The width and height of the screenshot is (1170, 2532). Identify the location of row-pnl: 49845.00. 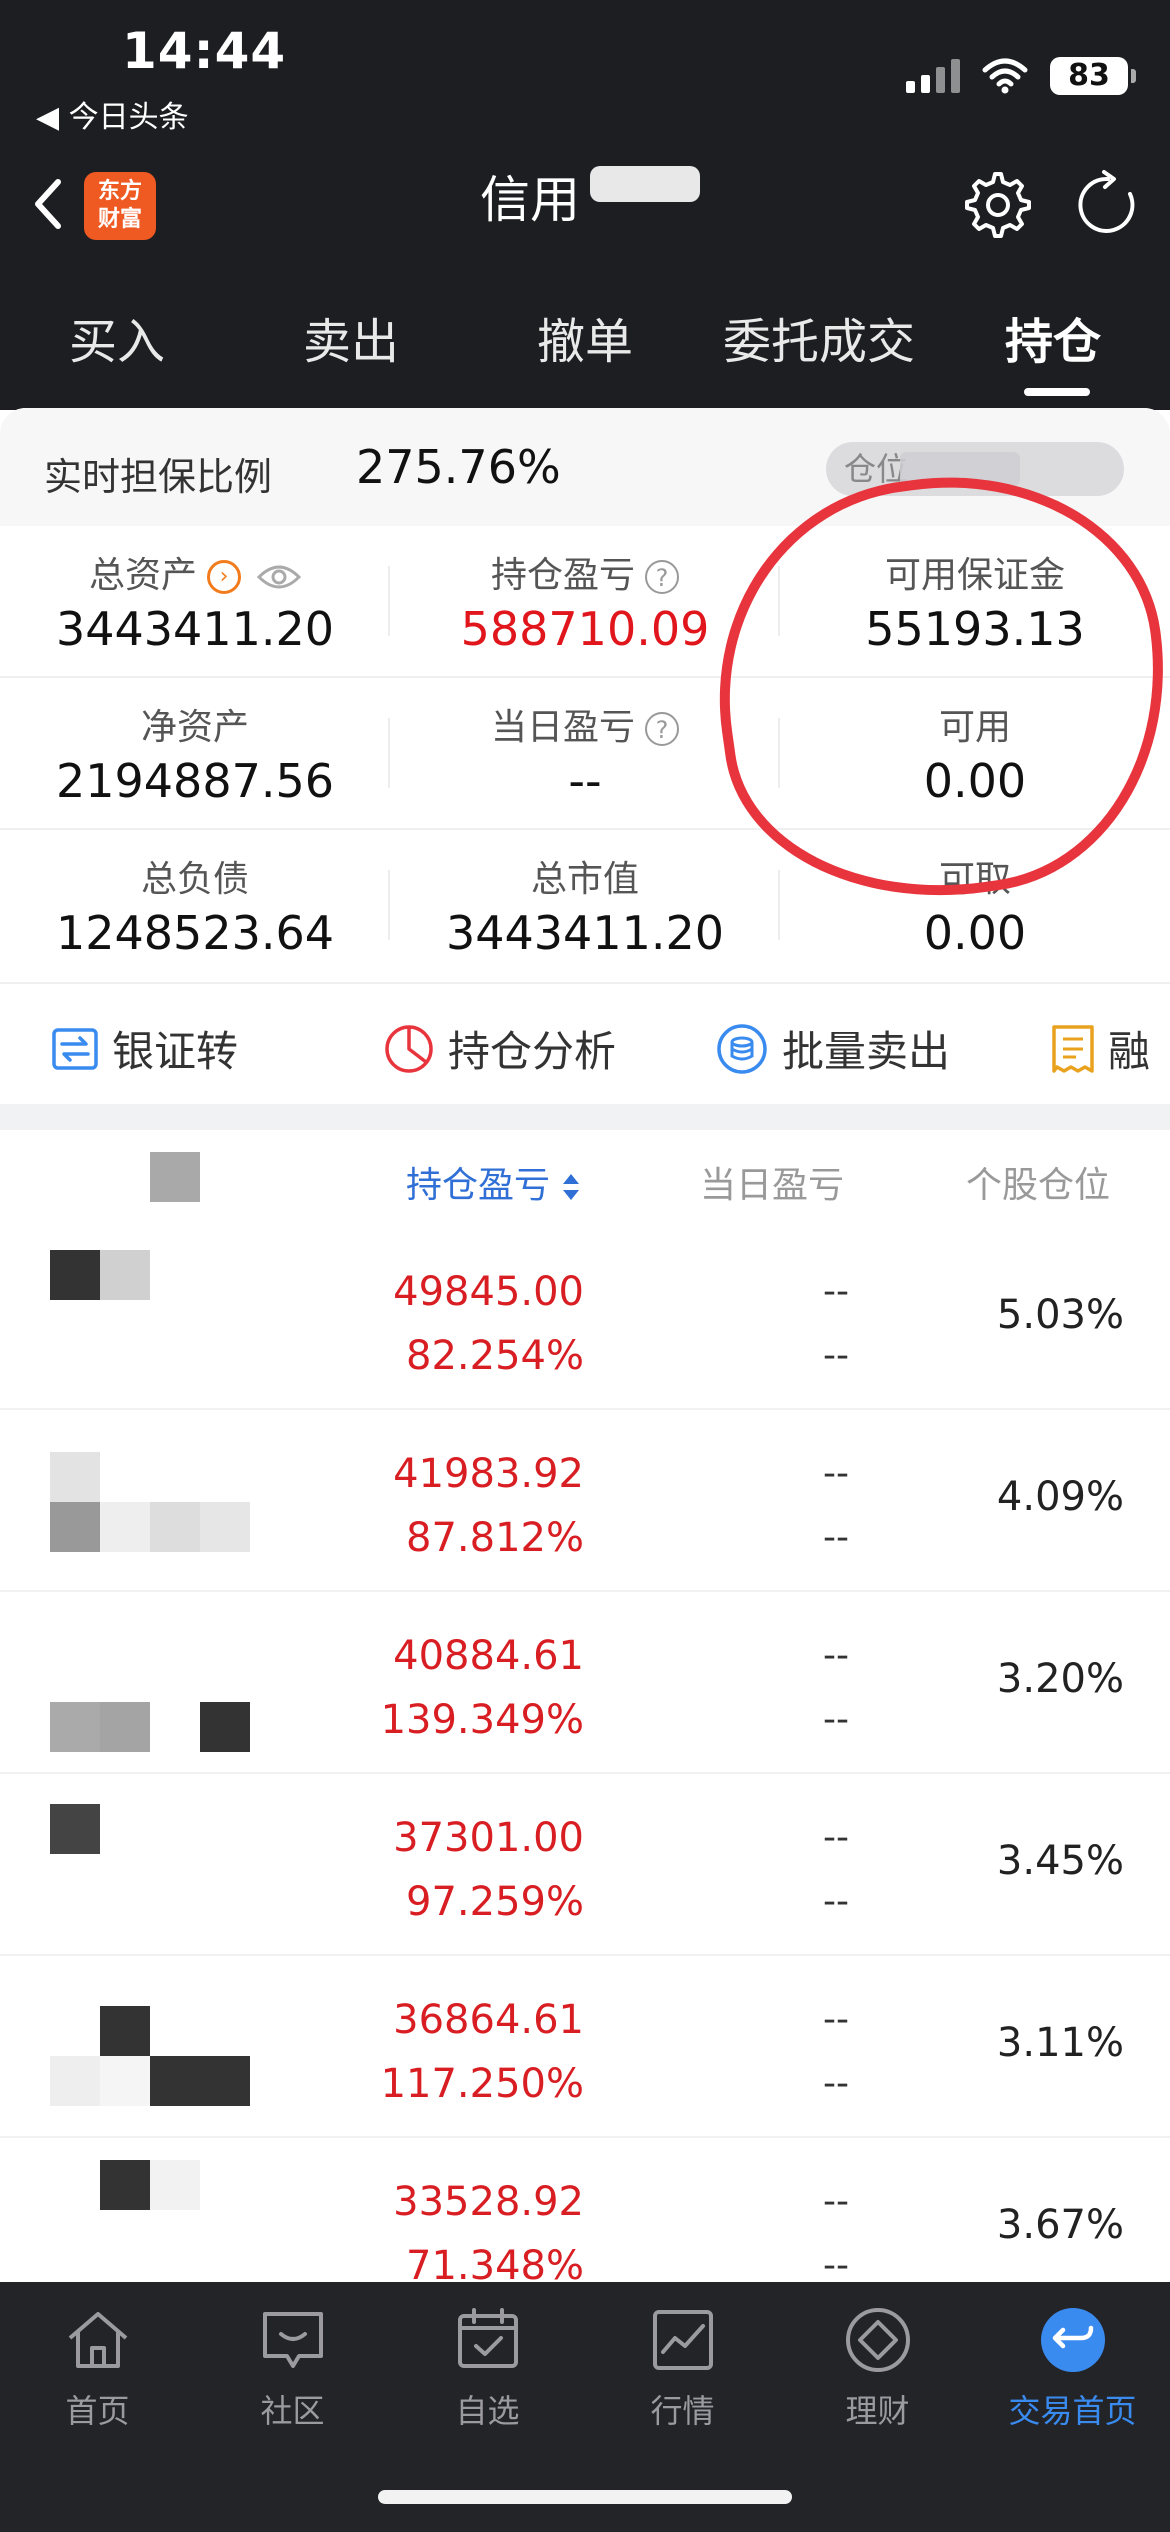
(488, 1292).